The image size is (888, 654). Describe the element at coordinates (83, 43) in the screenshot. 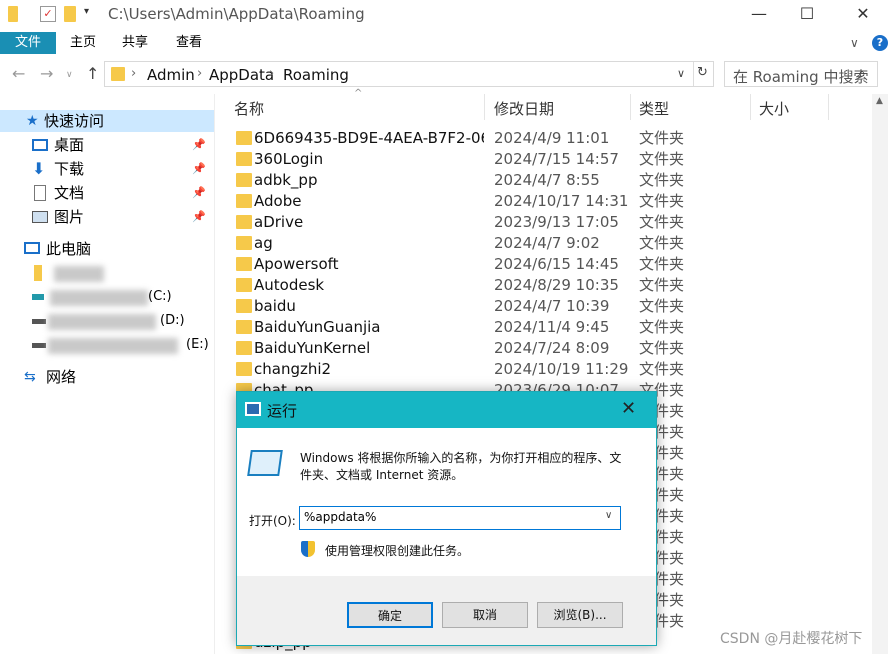

I see `tab-home: 主页` at that location.